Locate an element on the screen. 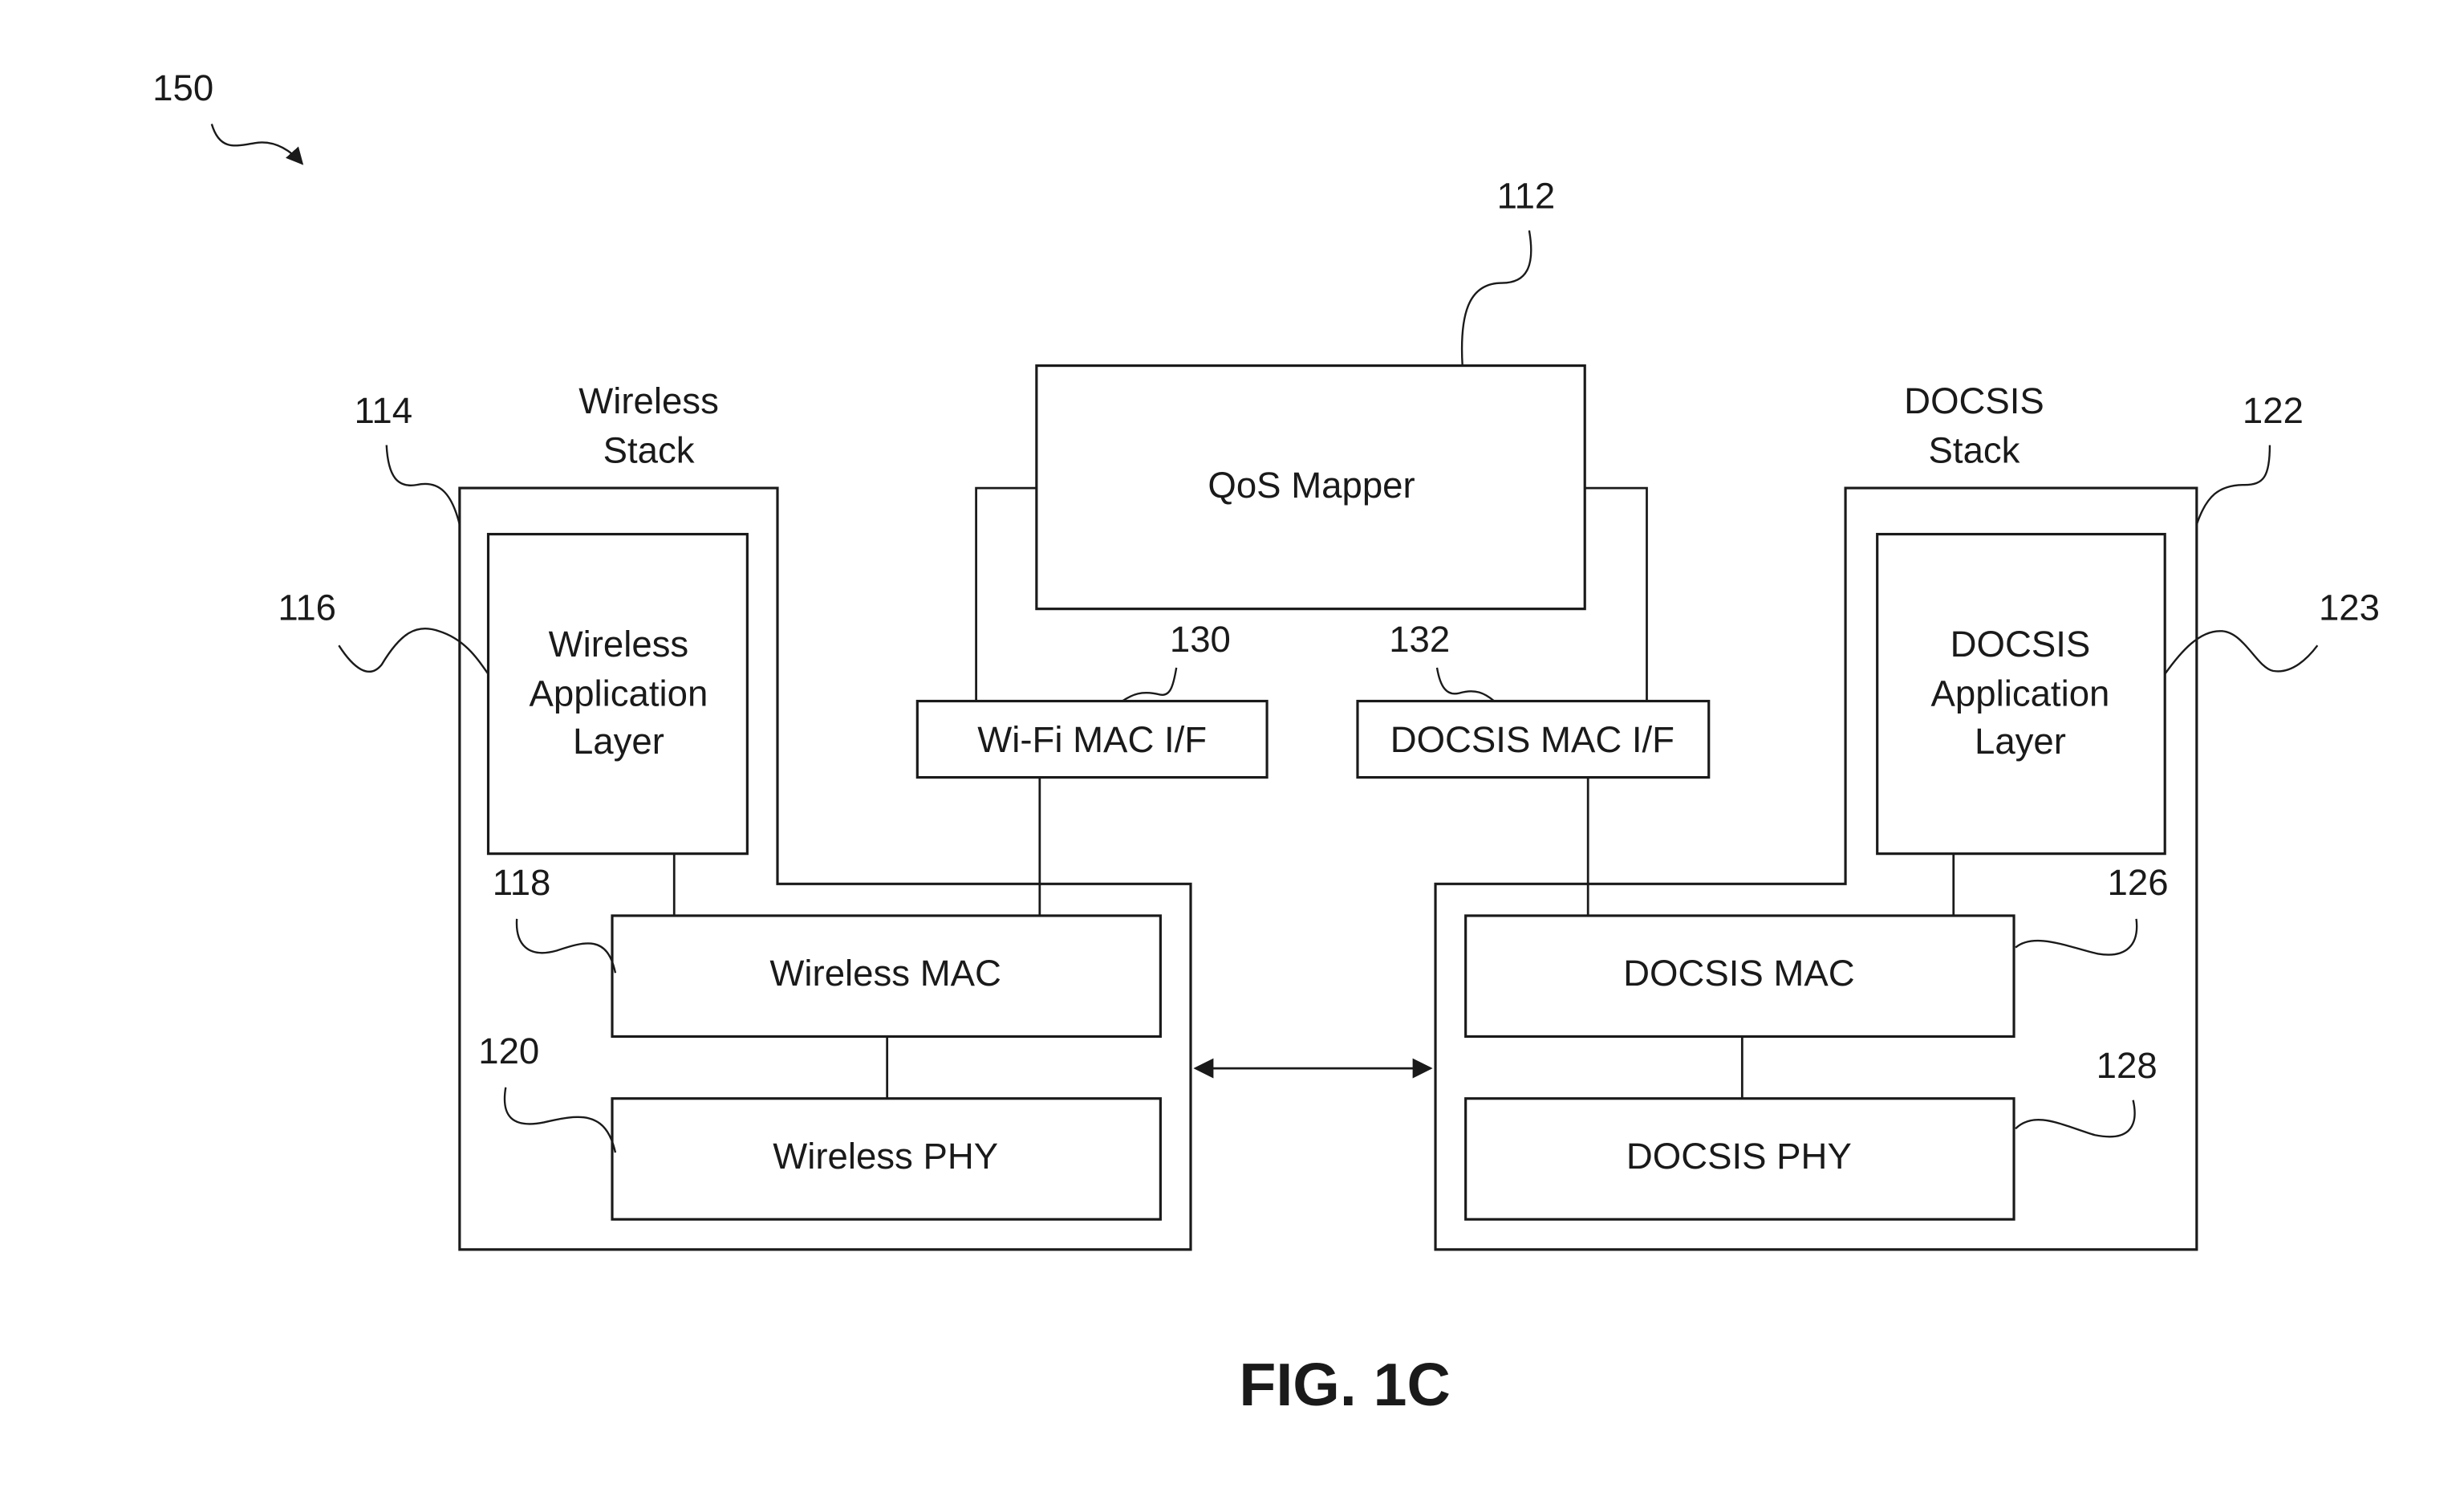 This screenshot has width=2464, height=1488. ref-150-arrow is located at coordinates (257, 144).